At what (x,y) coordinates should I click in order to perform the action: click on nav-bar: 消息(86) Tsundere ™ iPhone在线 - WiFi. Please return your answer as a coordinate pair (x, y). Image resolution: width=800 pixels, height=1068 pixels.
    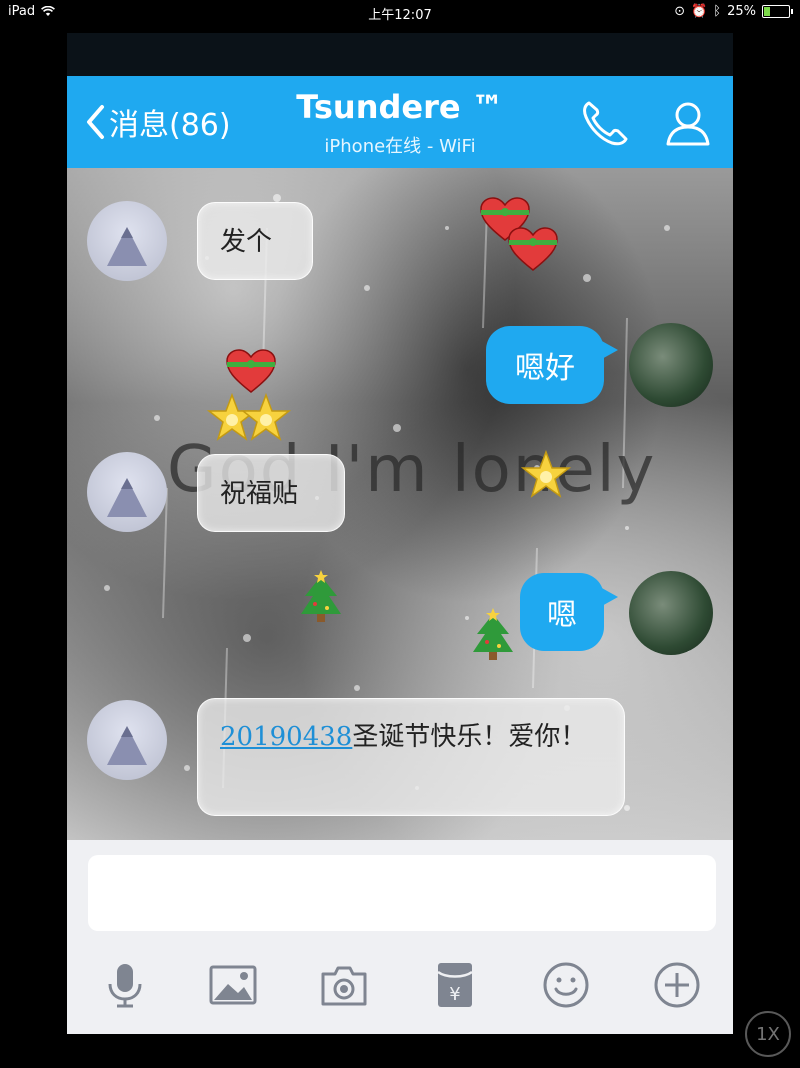
    Looking at the image, I should click on (400, 122).